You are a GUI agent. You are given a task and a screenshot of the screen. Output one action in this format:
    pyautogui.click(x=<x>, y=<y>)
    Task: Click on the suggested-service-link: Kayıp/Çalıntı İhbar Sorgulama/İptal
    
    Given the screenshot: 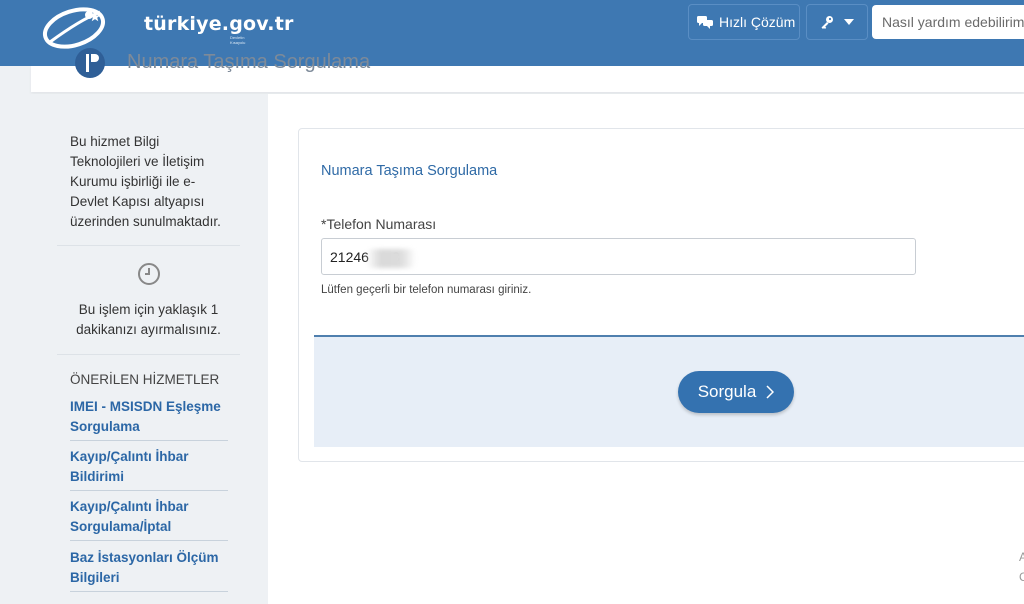 What is the action you would take?
    pyautogui.click(x=149, y=517)
    